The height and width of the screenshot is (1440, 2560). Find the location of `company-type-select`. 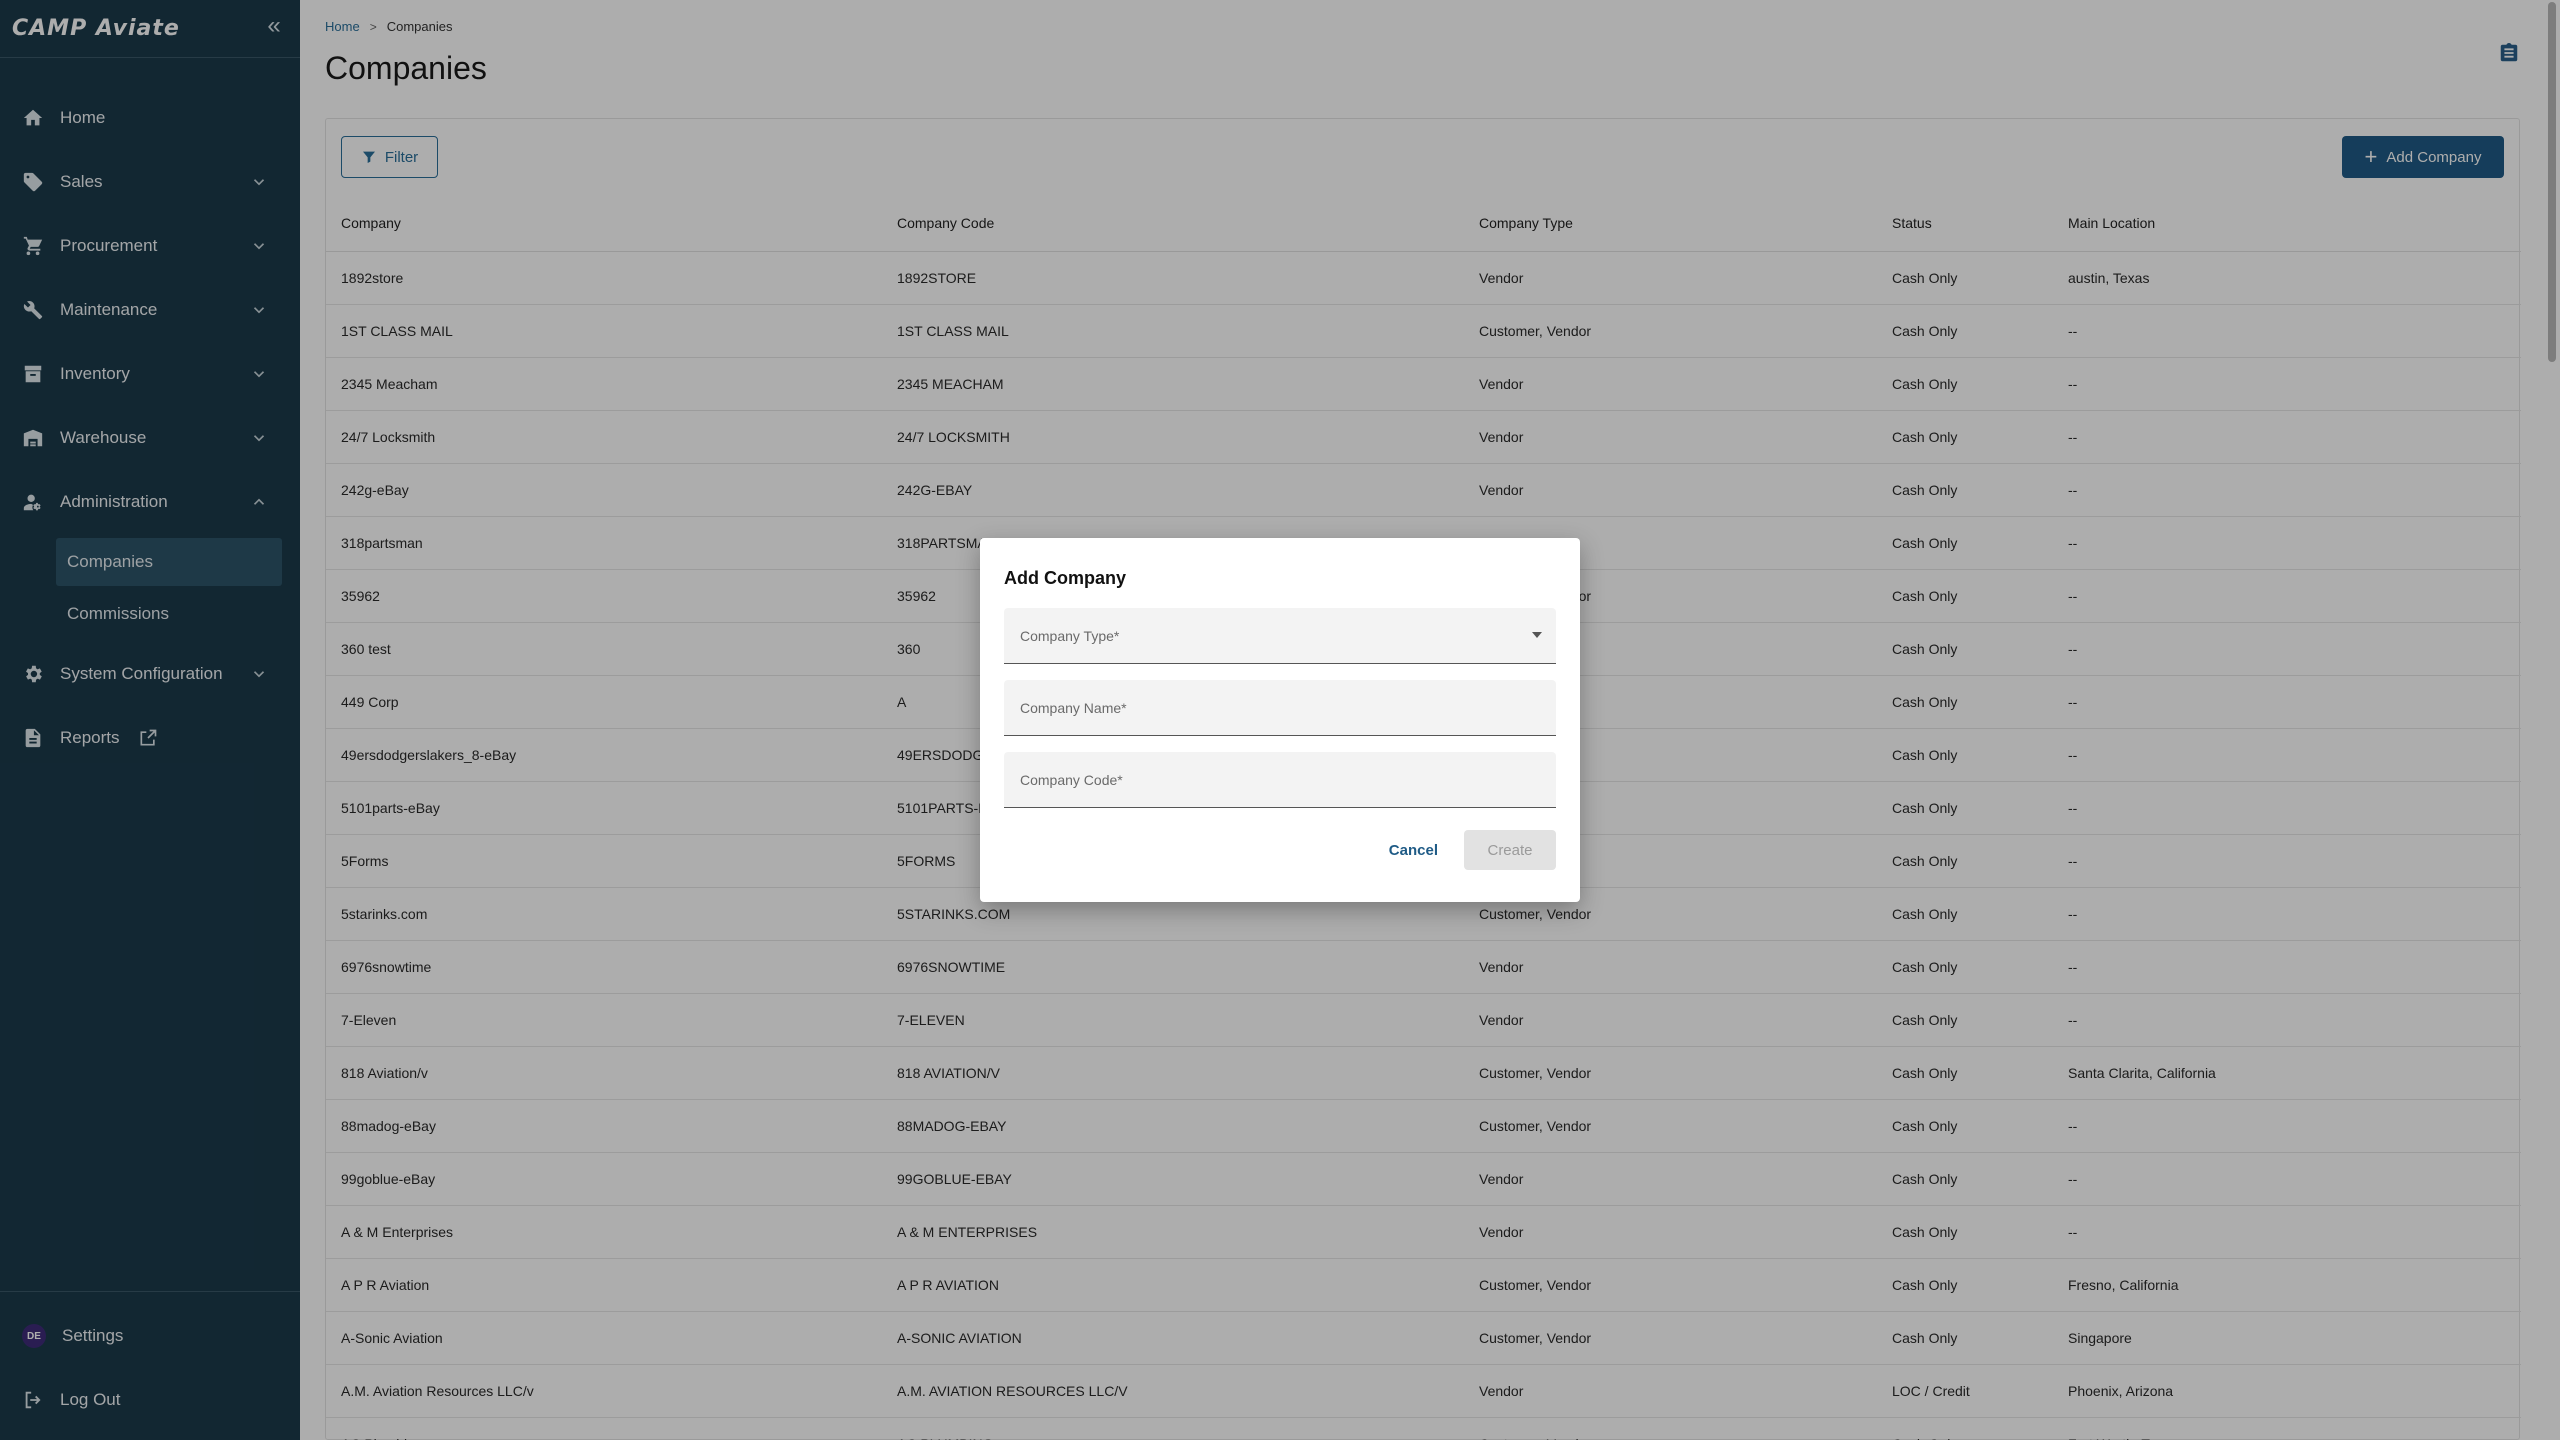

company-type-select is located at coordinates (1280, 636).